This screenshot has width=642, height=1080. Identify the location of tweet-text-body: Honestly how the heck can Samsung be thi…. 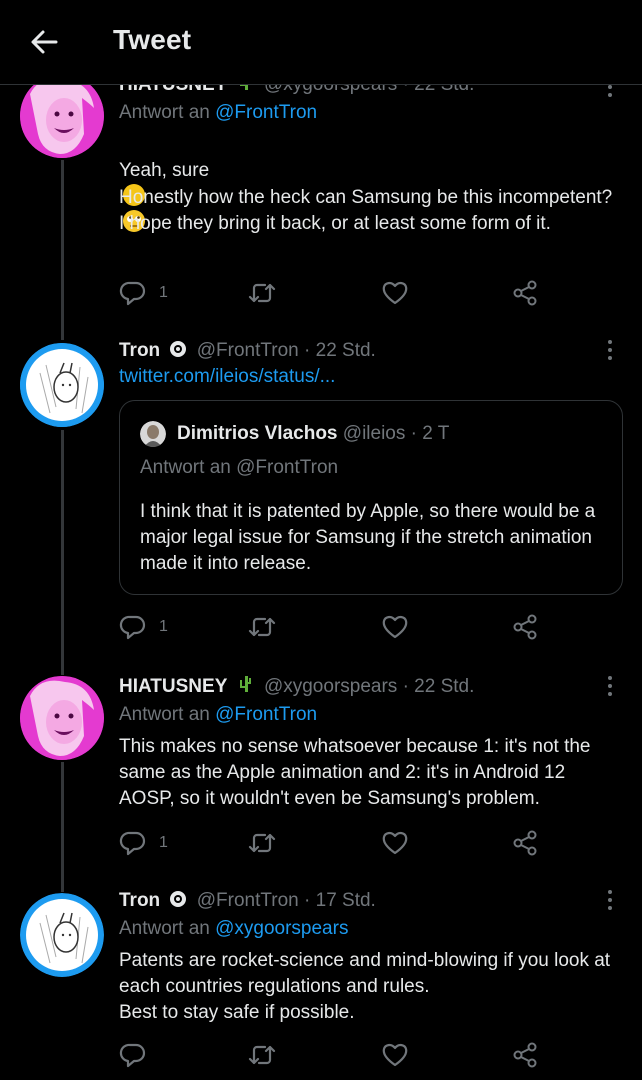
(366, 210).